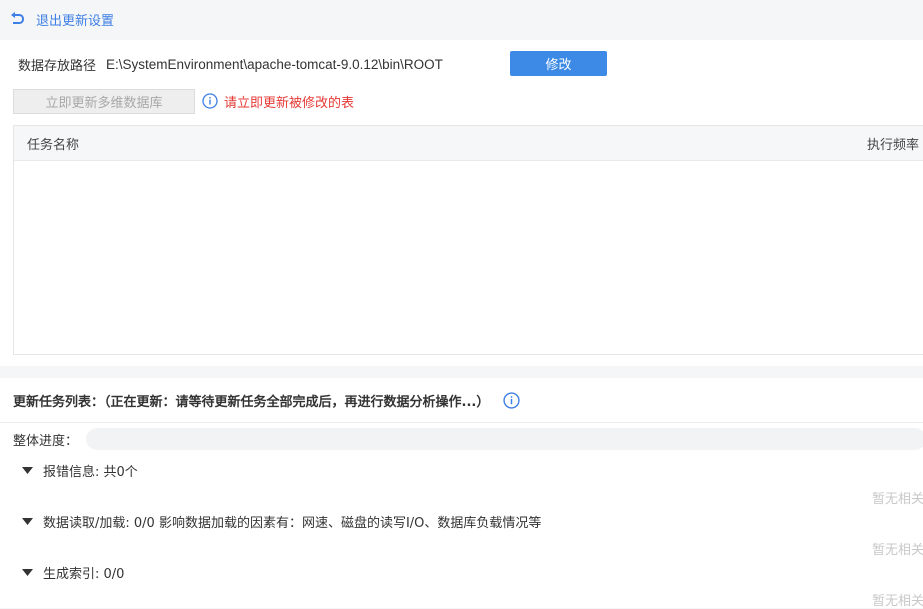 This screenshot has width=923, height=609. Describe the element at coordinates (897, 550) in the screenshot. I see `section-data-loading-empty: 暂无相关` at that location.